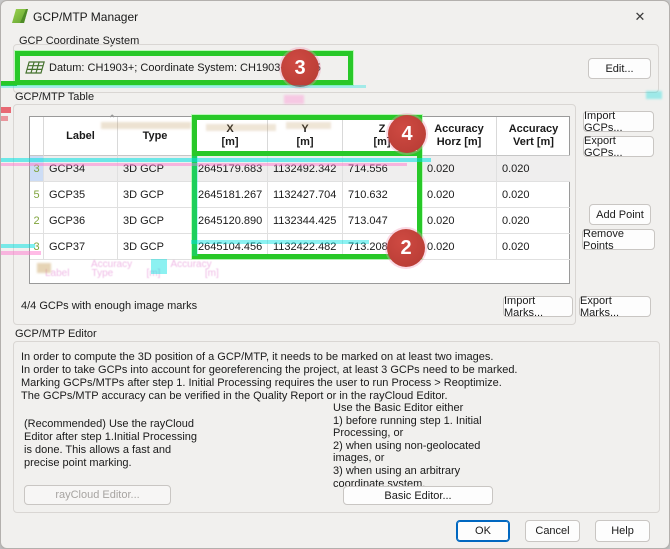 The width and height of the screenshot is (670, 549). I want to click on table-cell-z: 713.208, so click(382, 247).